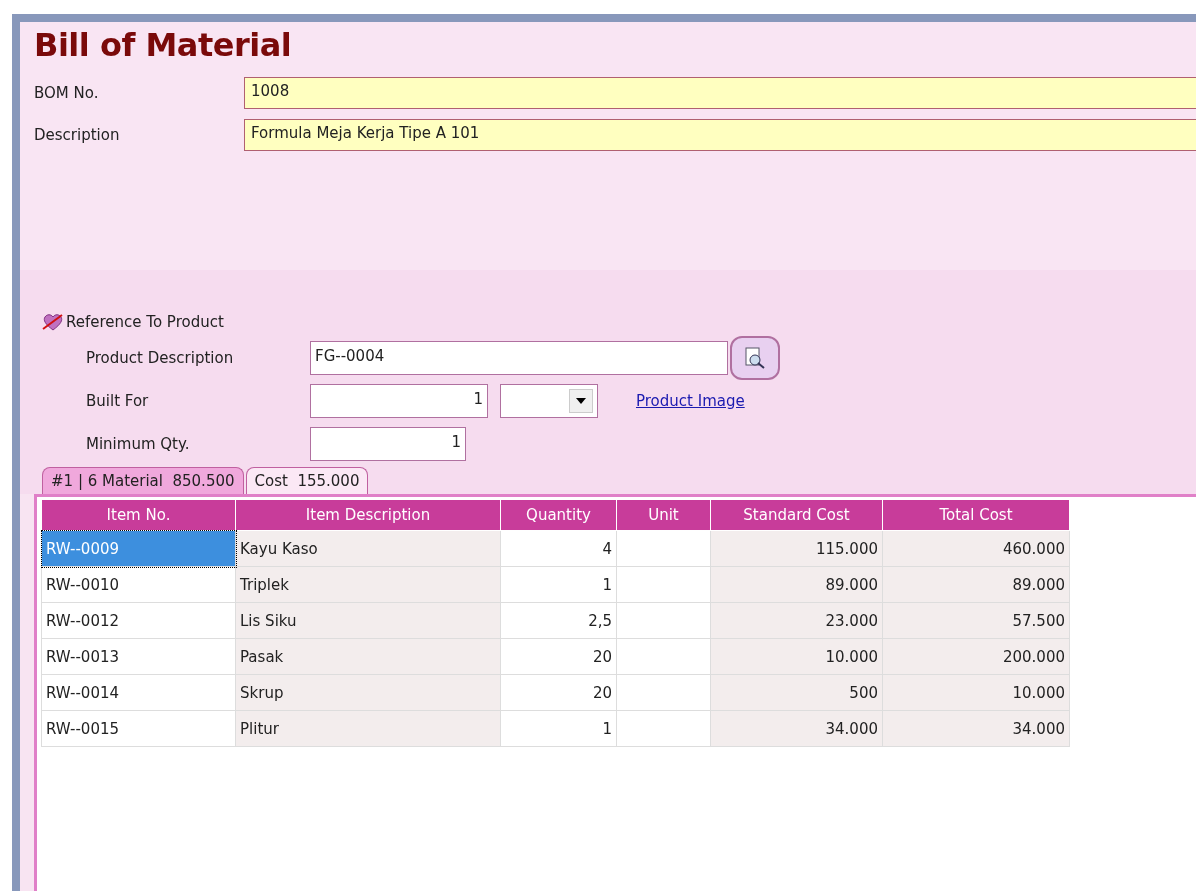 This screenshot has height=891, width=1196. Describe the element at coordinates (368, 584) in the screenshot. I see `table-cell: Triplek` at that location.